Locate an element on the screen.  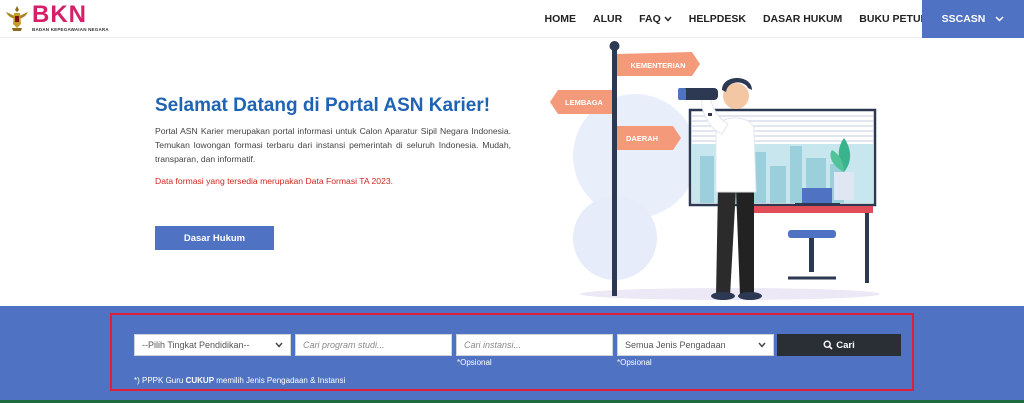
dasar-hukum-button: Dasar Hukum is located at coordinates (214, 238).